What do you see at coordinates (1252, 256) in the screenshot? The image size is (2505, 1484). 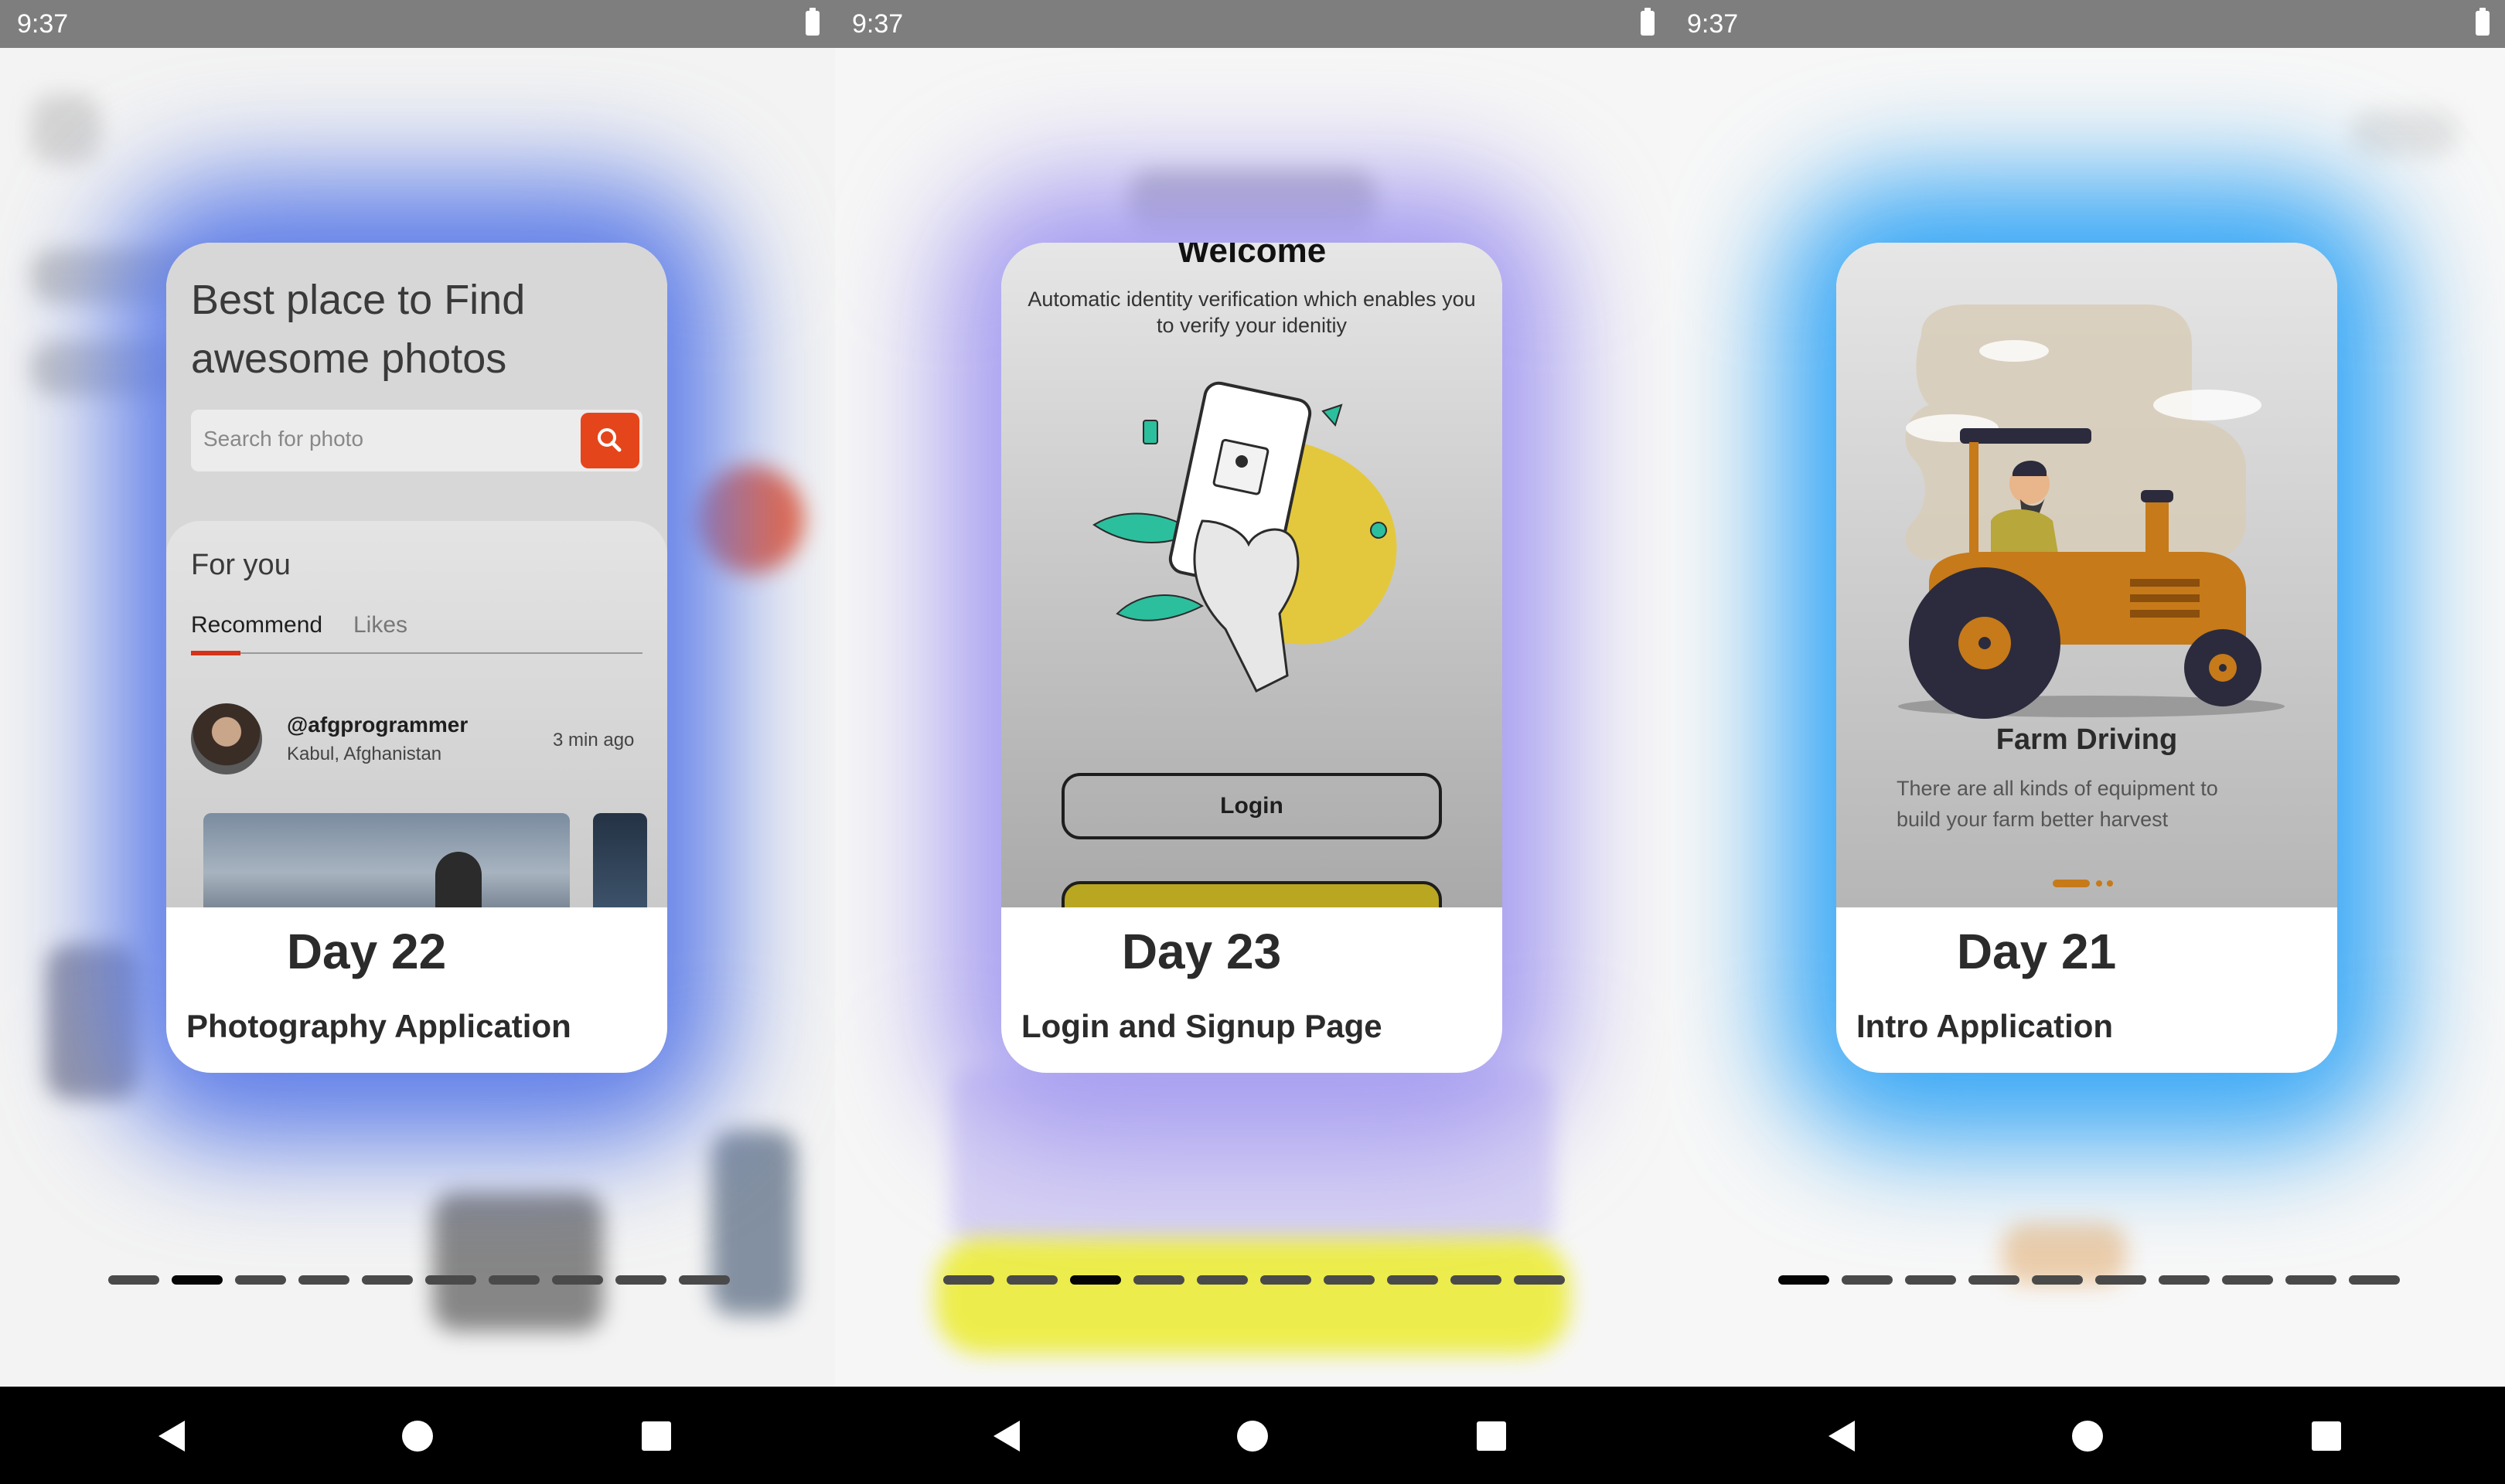 I see `preview-heading: Welcome` at bounding box center [1252, 256].